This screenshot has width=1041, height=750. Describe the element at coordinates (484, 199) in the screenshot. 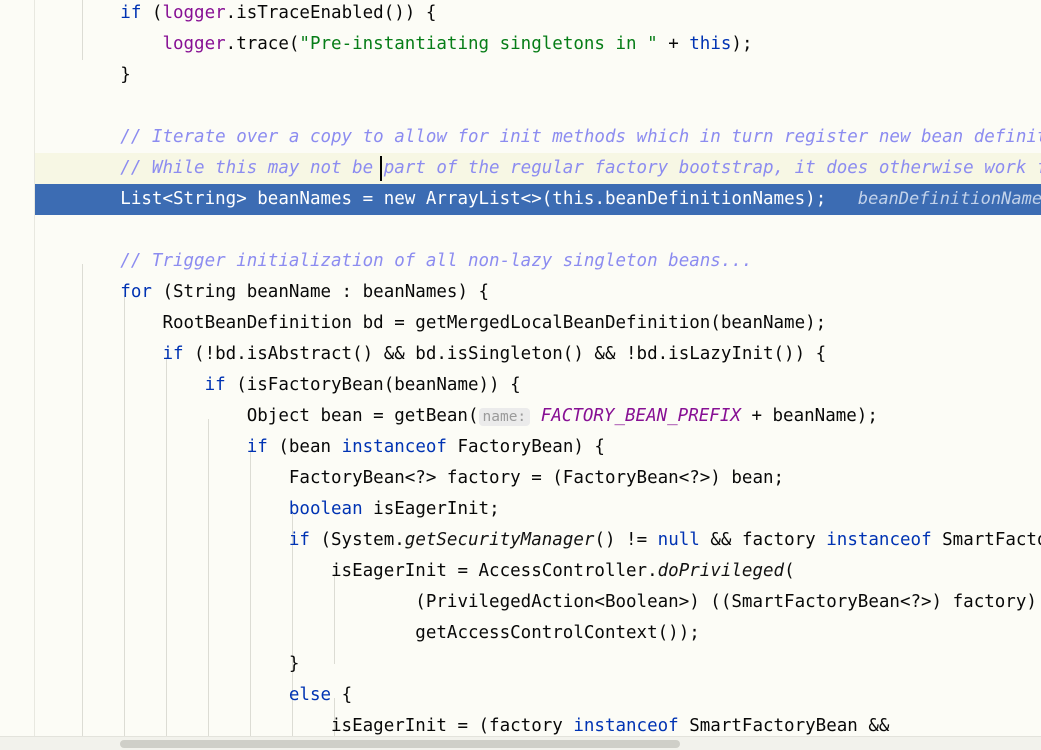

I see `code-token: ArrayList<>(` at that location.